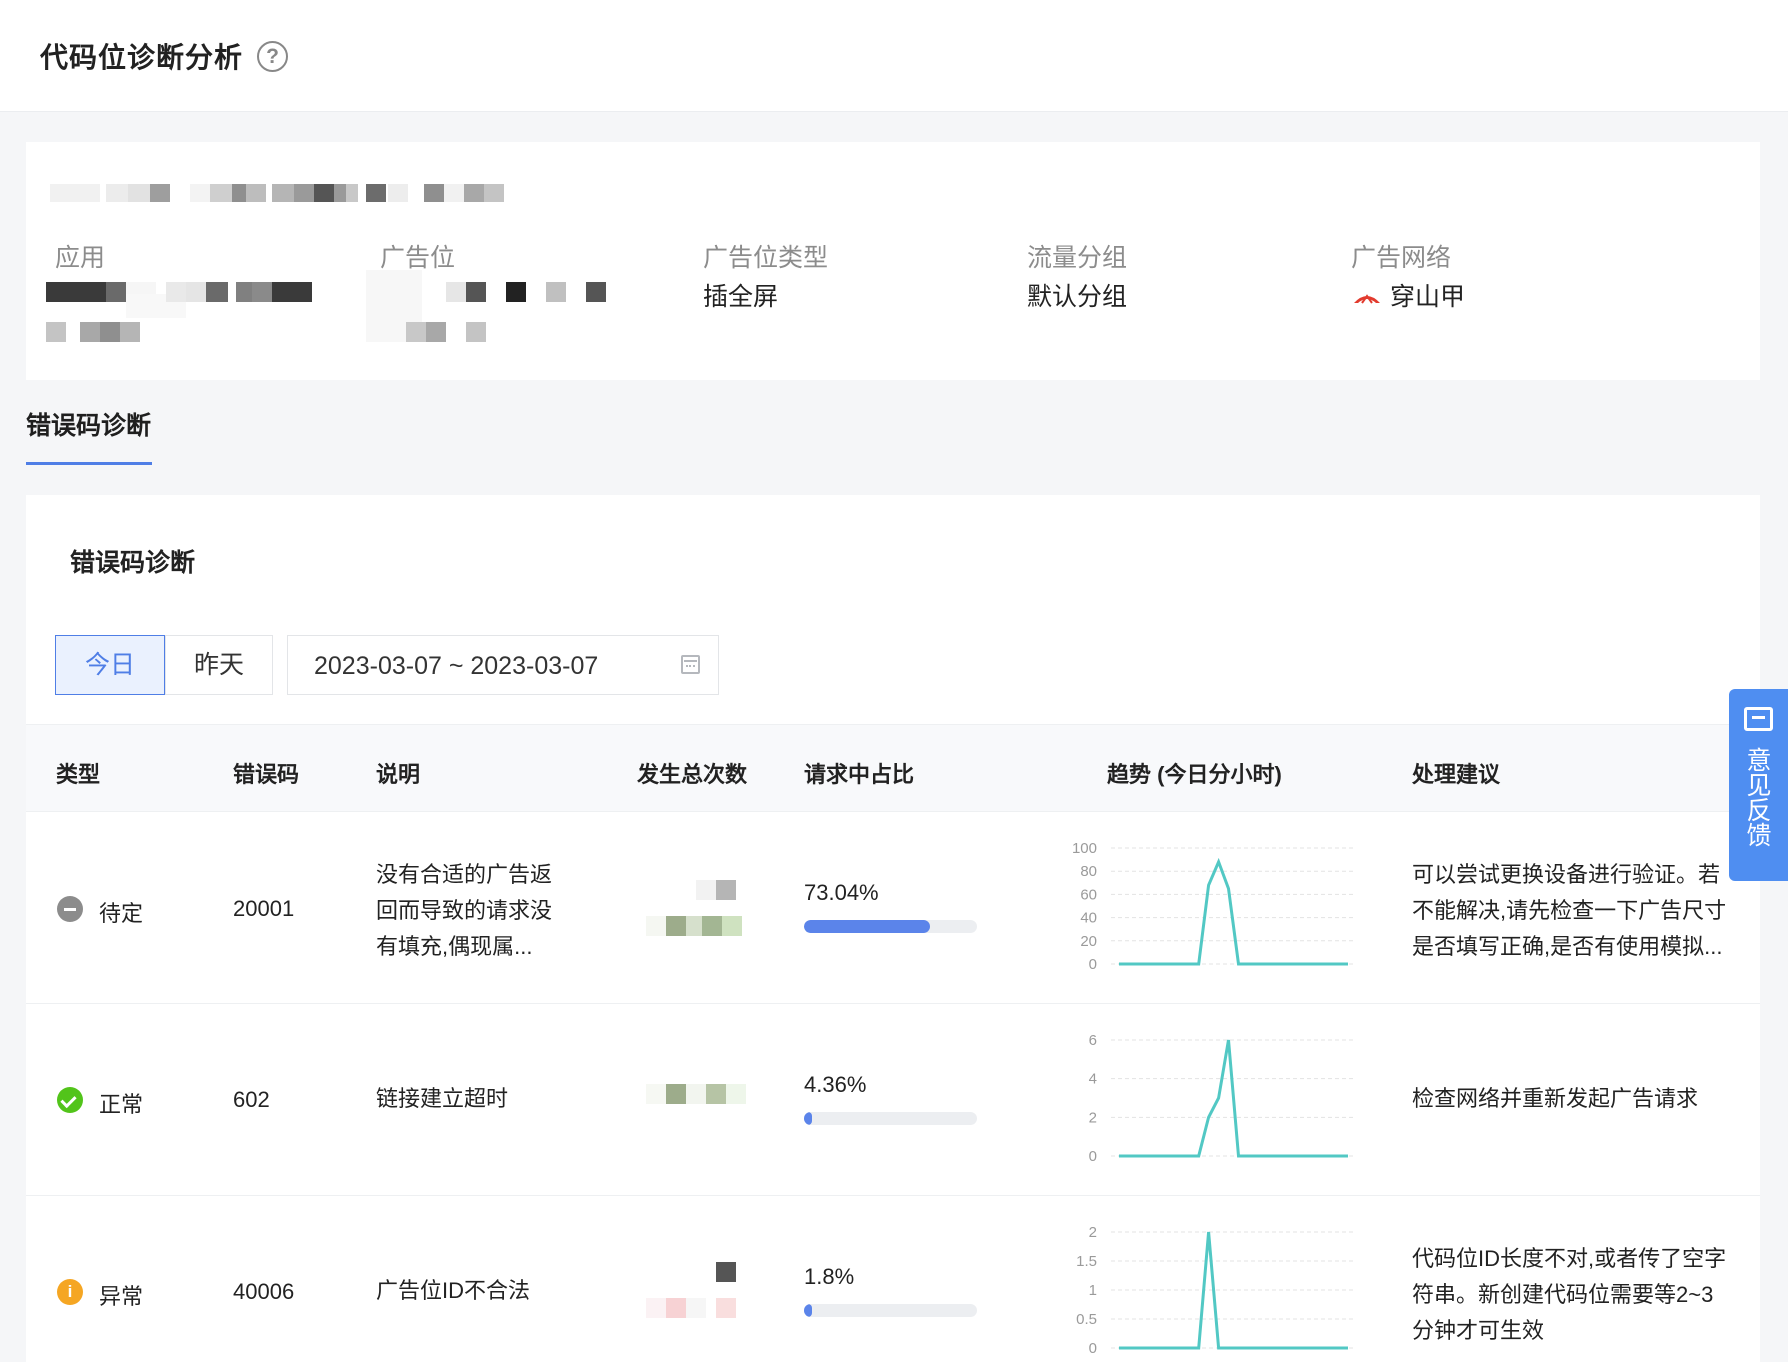 The image size is (1788, 1362). Describe the element at coordinates (1555, 1098) in the screenshot. I see `handling-advice: 检查网络并重新发起广告请求` at that location.